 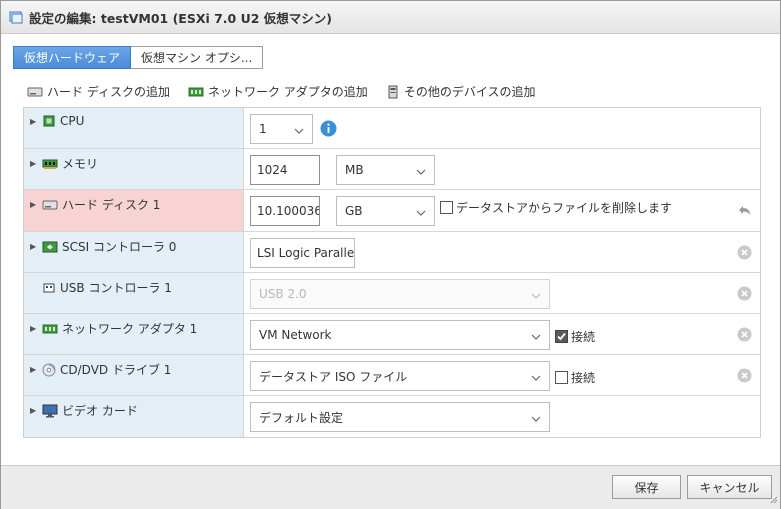 What do you see at coordinates (35, 410) in the screenshot?
I see `expand-video-caret: ▶` at bounding box center [35, 410].